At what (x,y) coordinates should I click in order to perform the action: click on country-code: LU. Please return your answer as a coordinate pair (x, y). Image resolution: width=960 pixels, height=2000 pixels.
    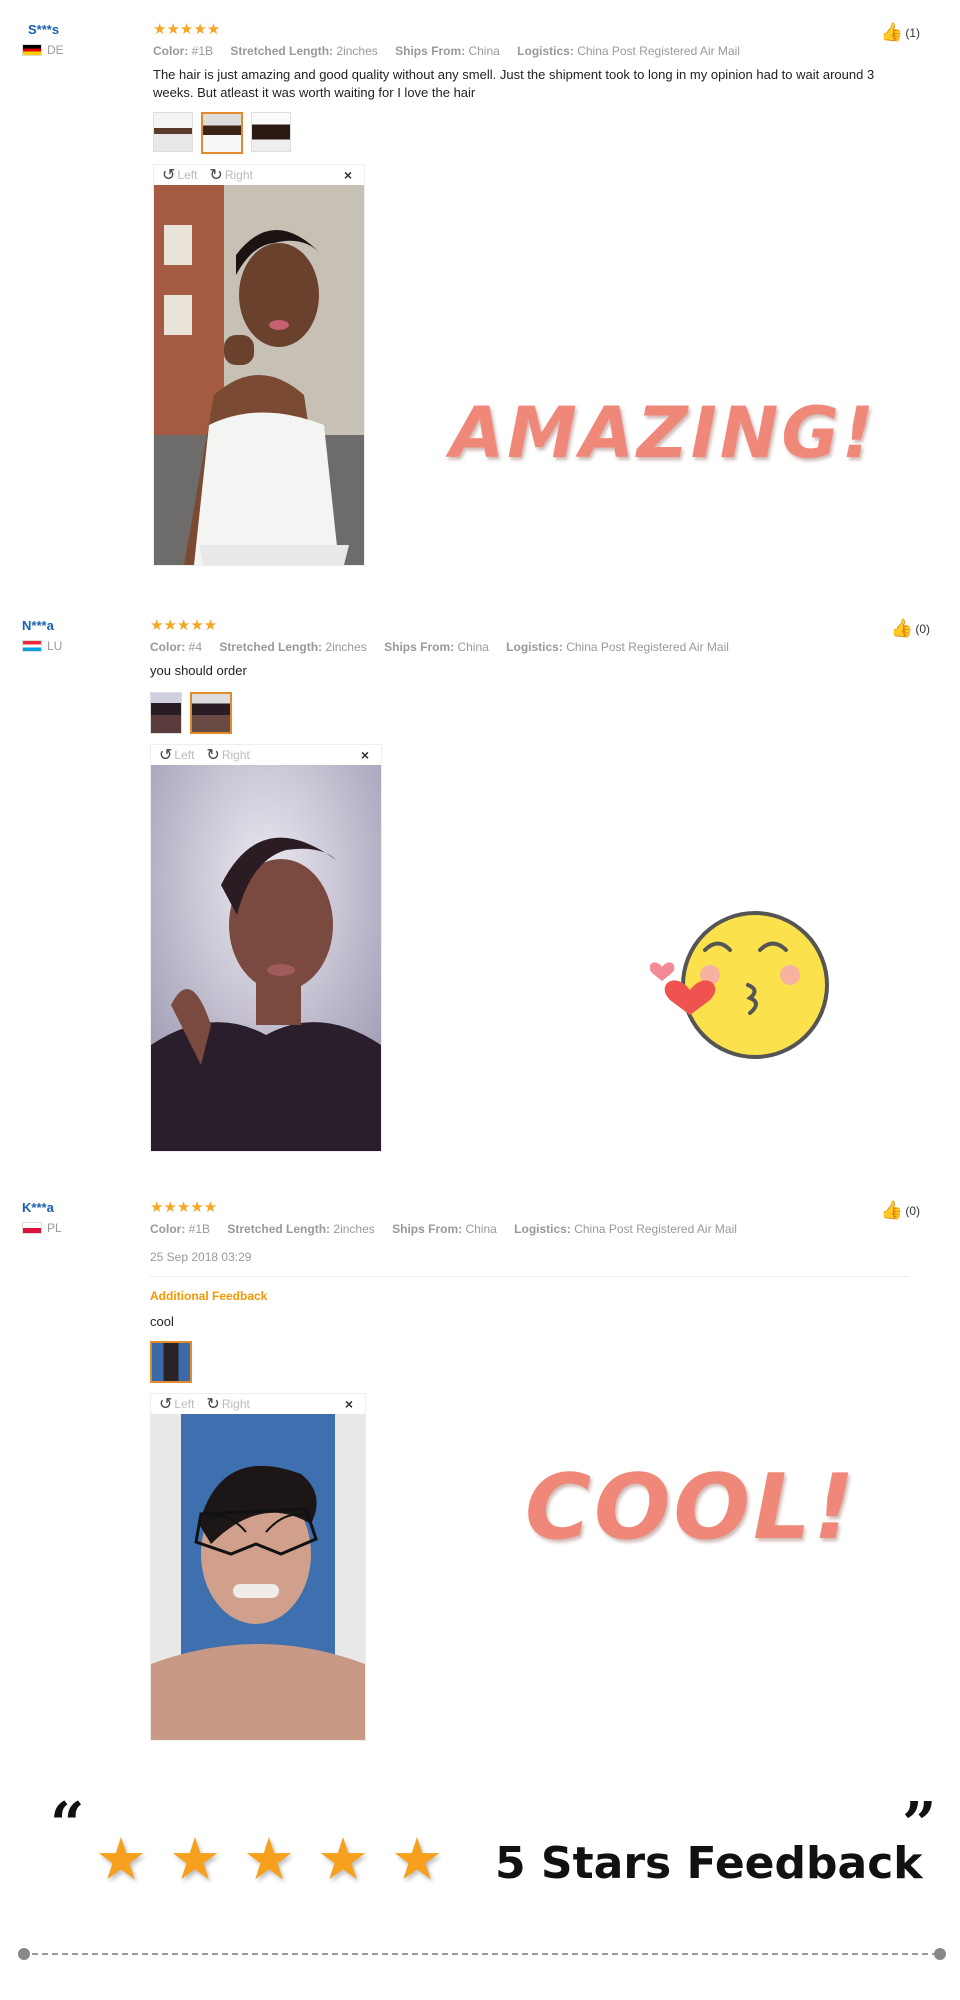
    Looking at the image, I should click on (55, 646).